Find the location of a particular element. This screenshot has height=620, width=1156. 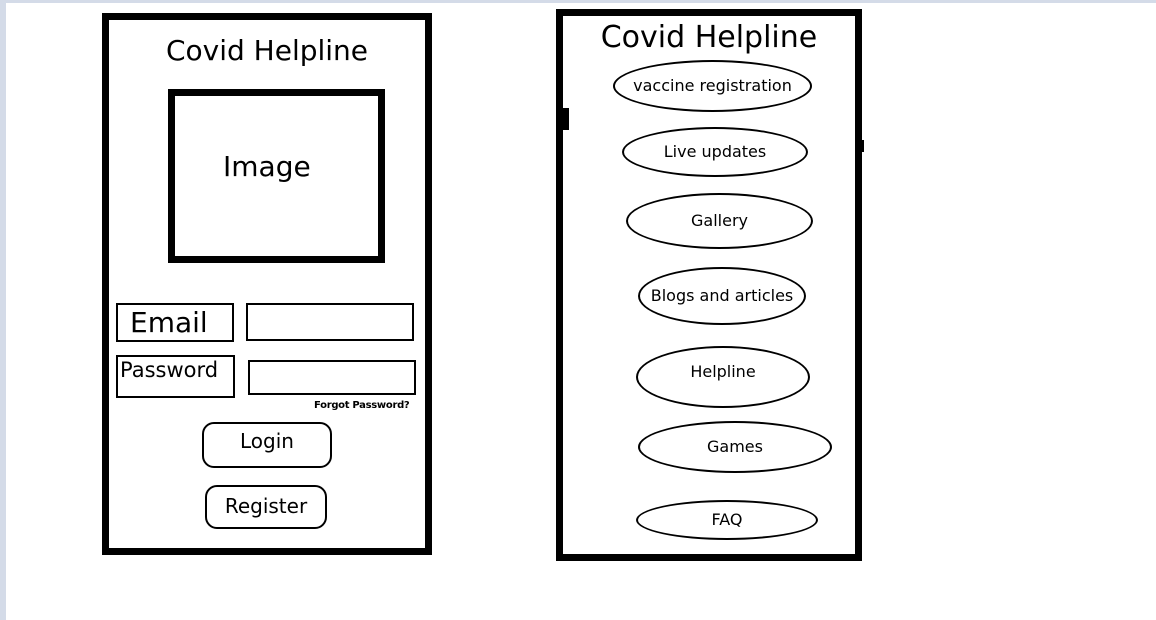

menu-item-games: Games is located at coordinates (735, 447).